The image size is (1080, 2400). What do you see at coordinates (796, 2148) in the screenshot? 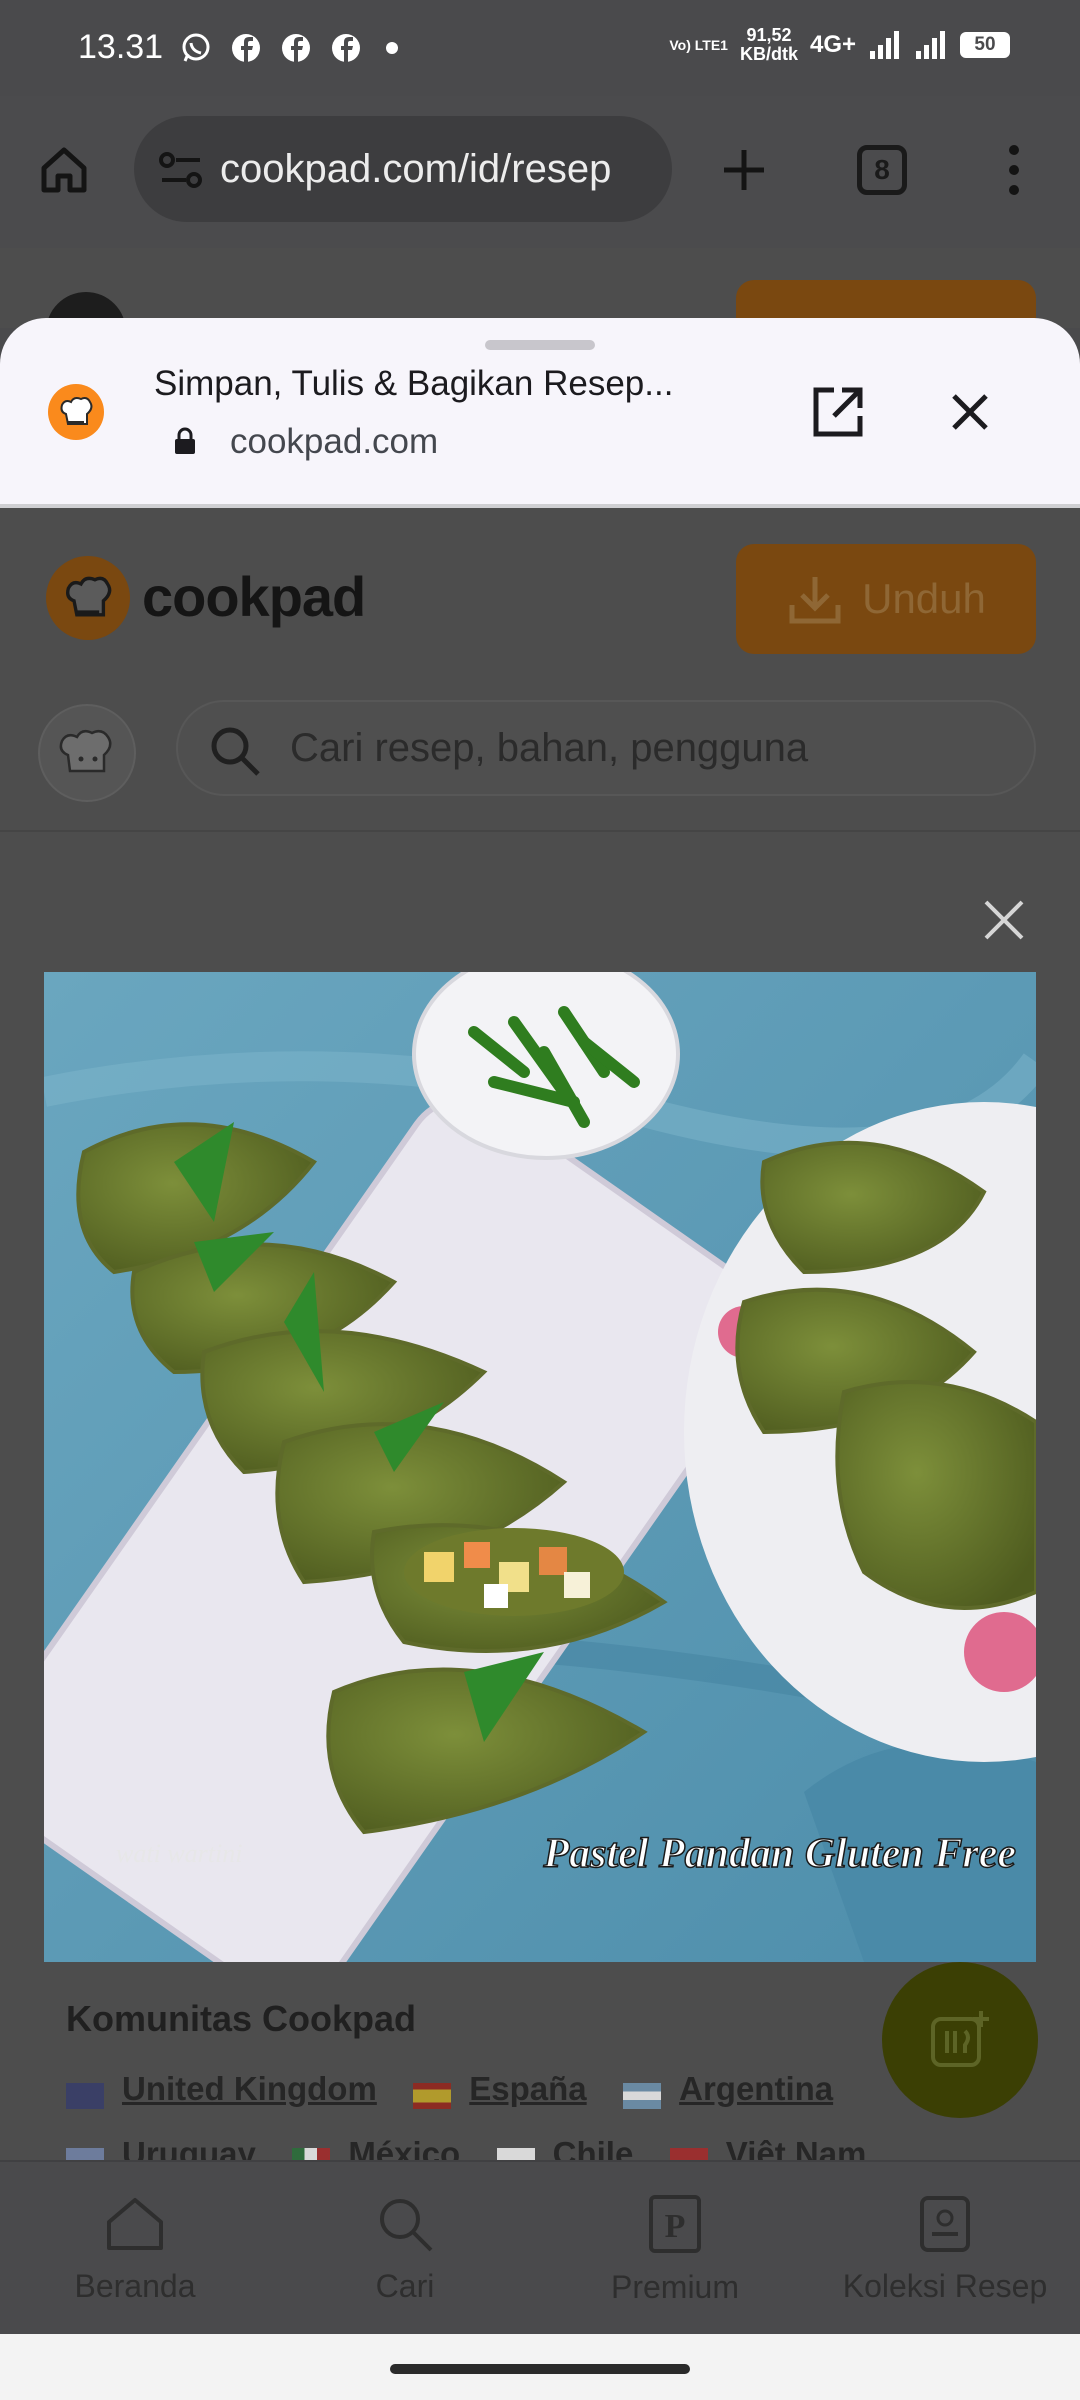
I see `country-link-vn: Việt Nam` at bounding box center [796, 2148].